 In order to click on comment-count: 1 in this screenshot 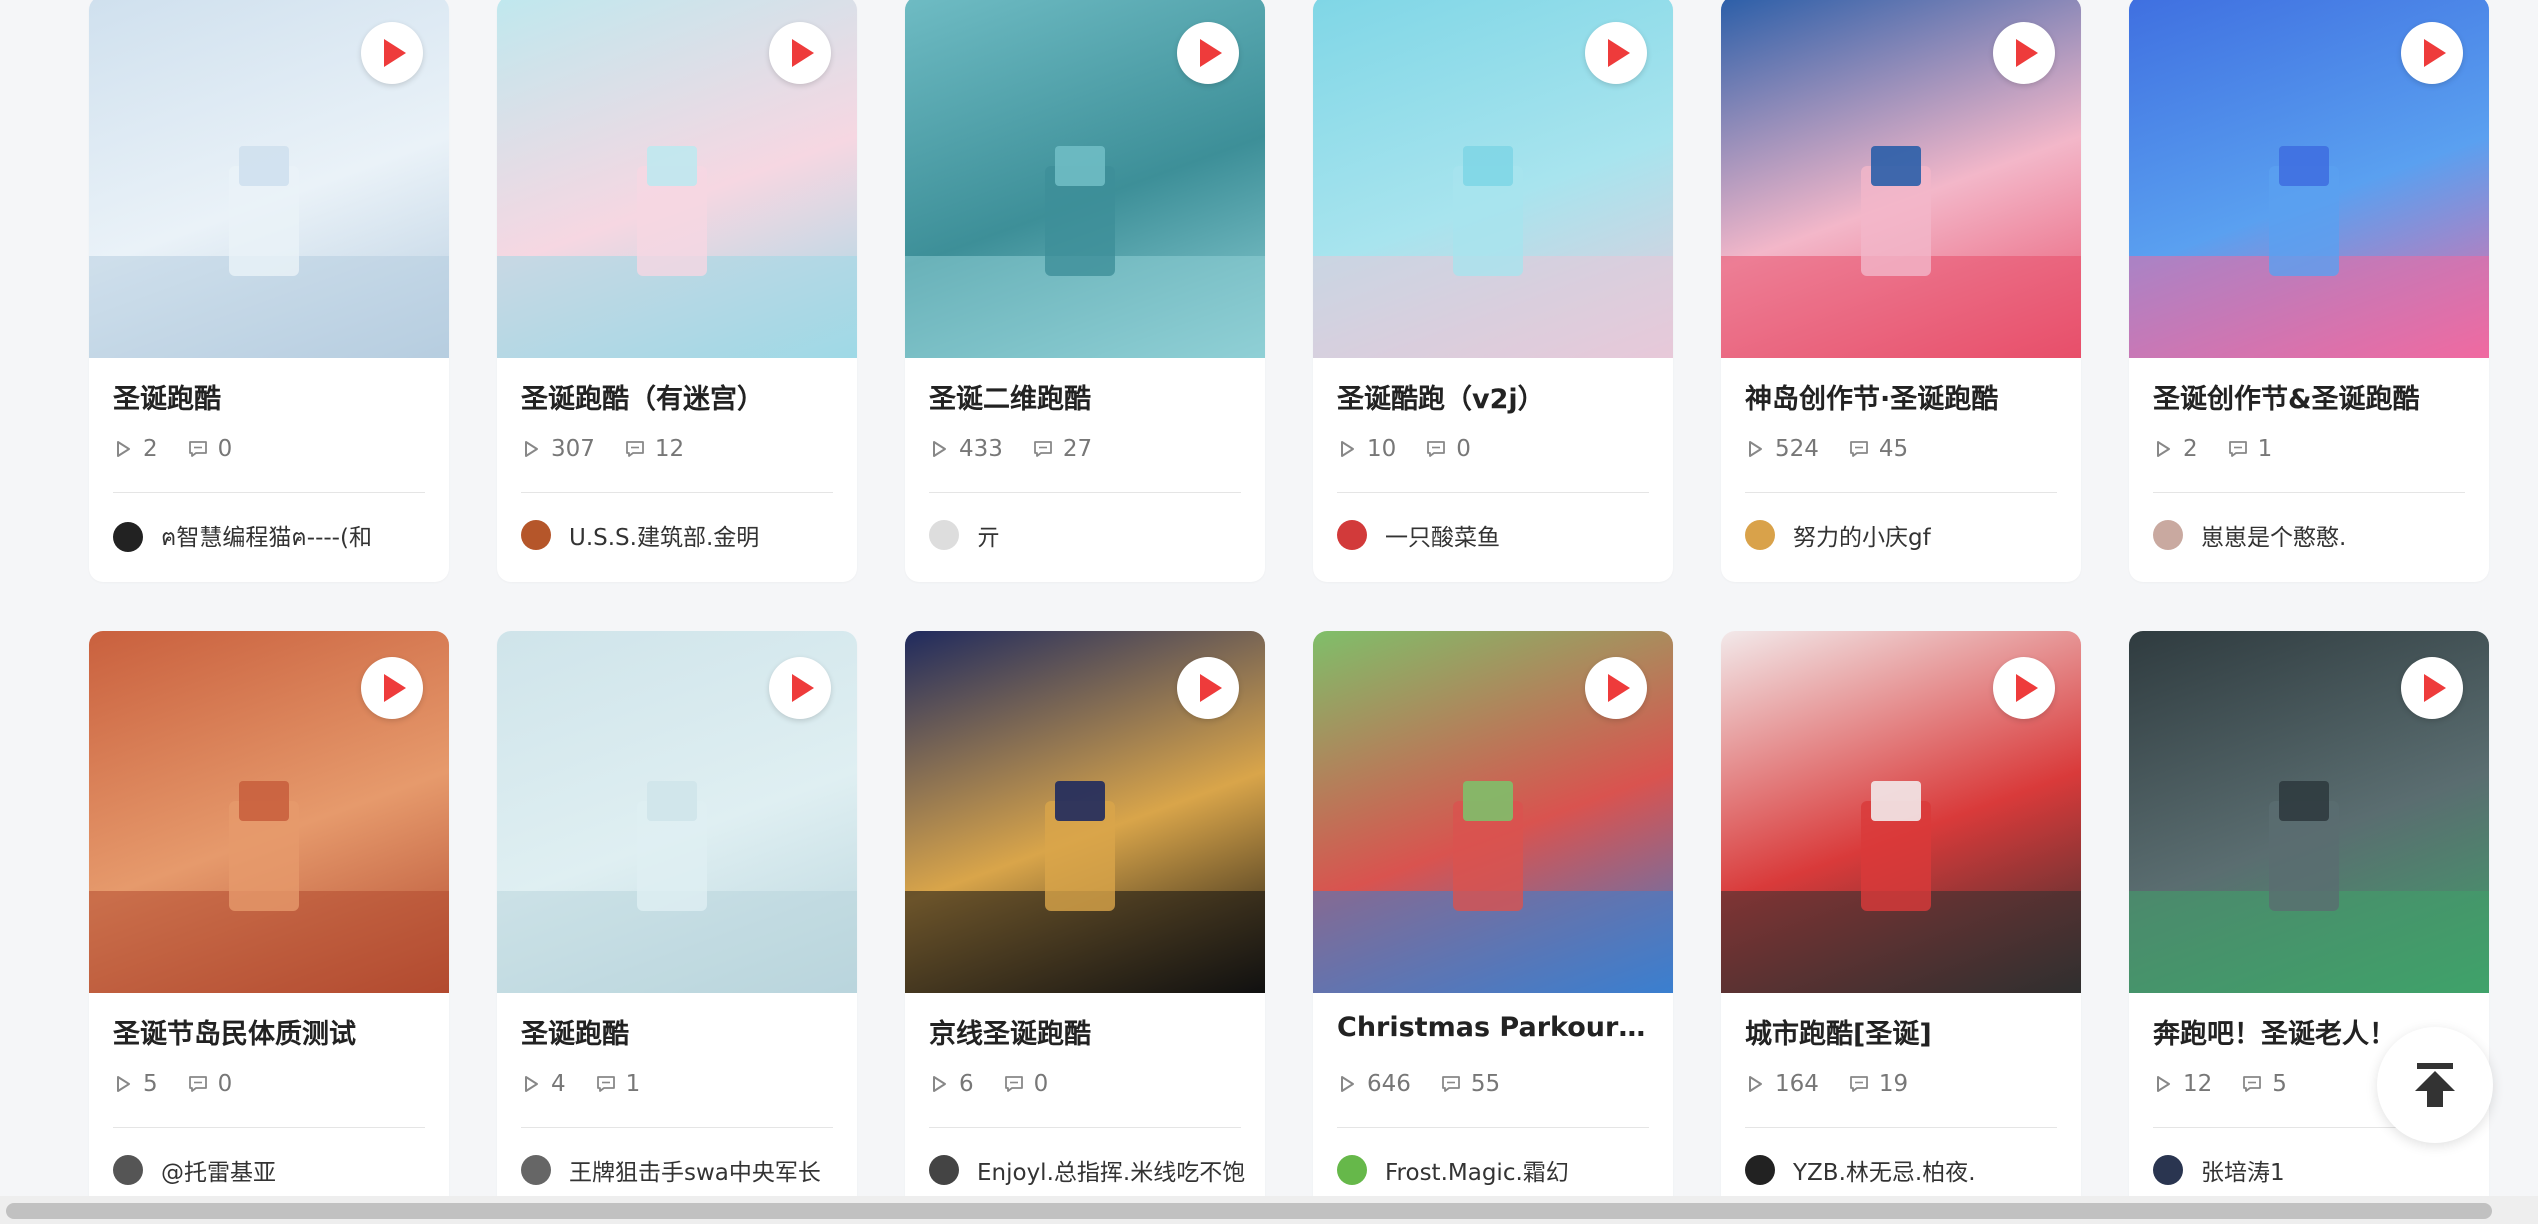, I will do `click(618, 1084)`.